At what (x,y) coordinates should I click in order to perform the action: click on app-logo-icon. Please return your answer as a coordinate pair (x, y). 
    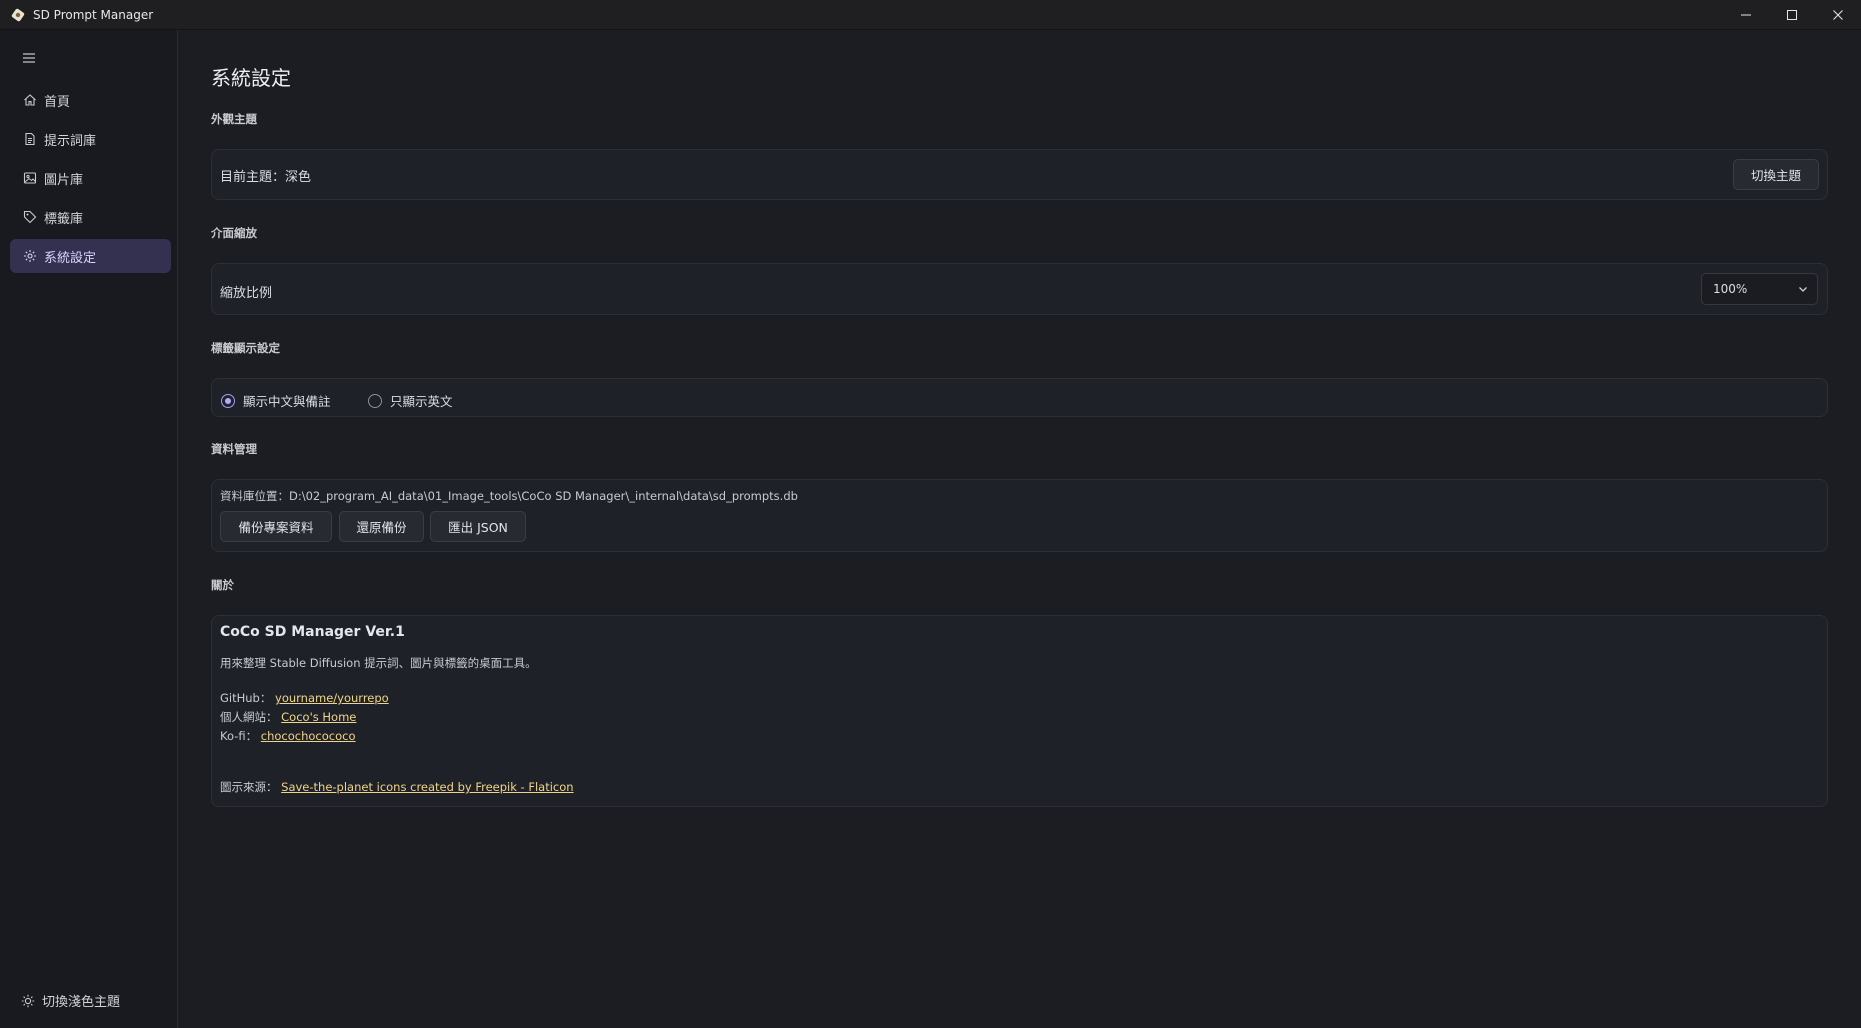
    Looking at the image, I should click on (18, 15).